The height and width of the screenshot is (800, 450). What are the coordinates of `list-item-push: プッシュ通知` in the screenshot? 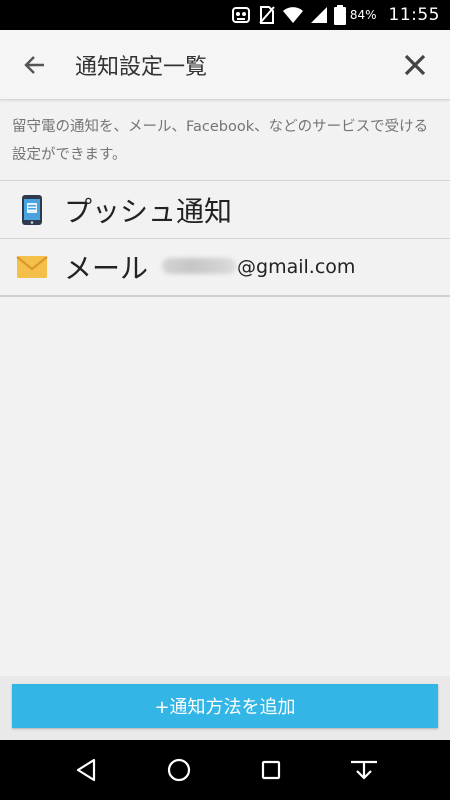 It's located at (225, 210).